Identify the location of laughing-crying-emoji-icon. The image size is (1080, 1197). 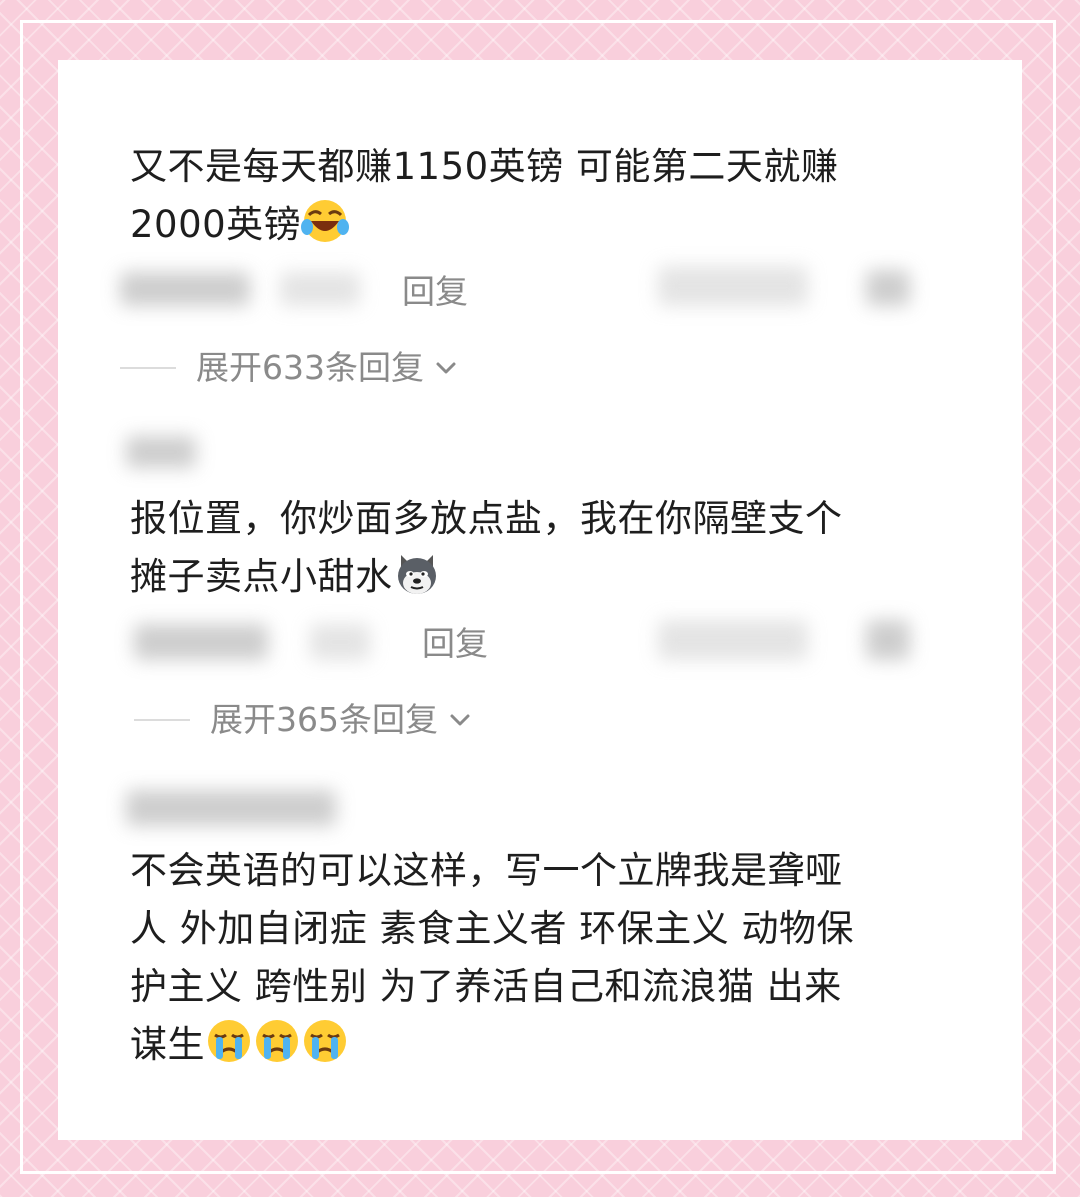
(325, 221).